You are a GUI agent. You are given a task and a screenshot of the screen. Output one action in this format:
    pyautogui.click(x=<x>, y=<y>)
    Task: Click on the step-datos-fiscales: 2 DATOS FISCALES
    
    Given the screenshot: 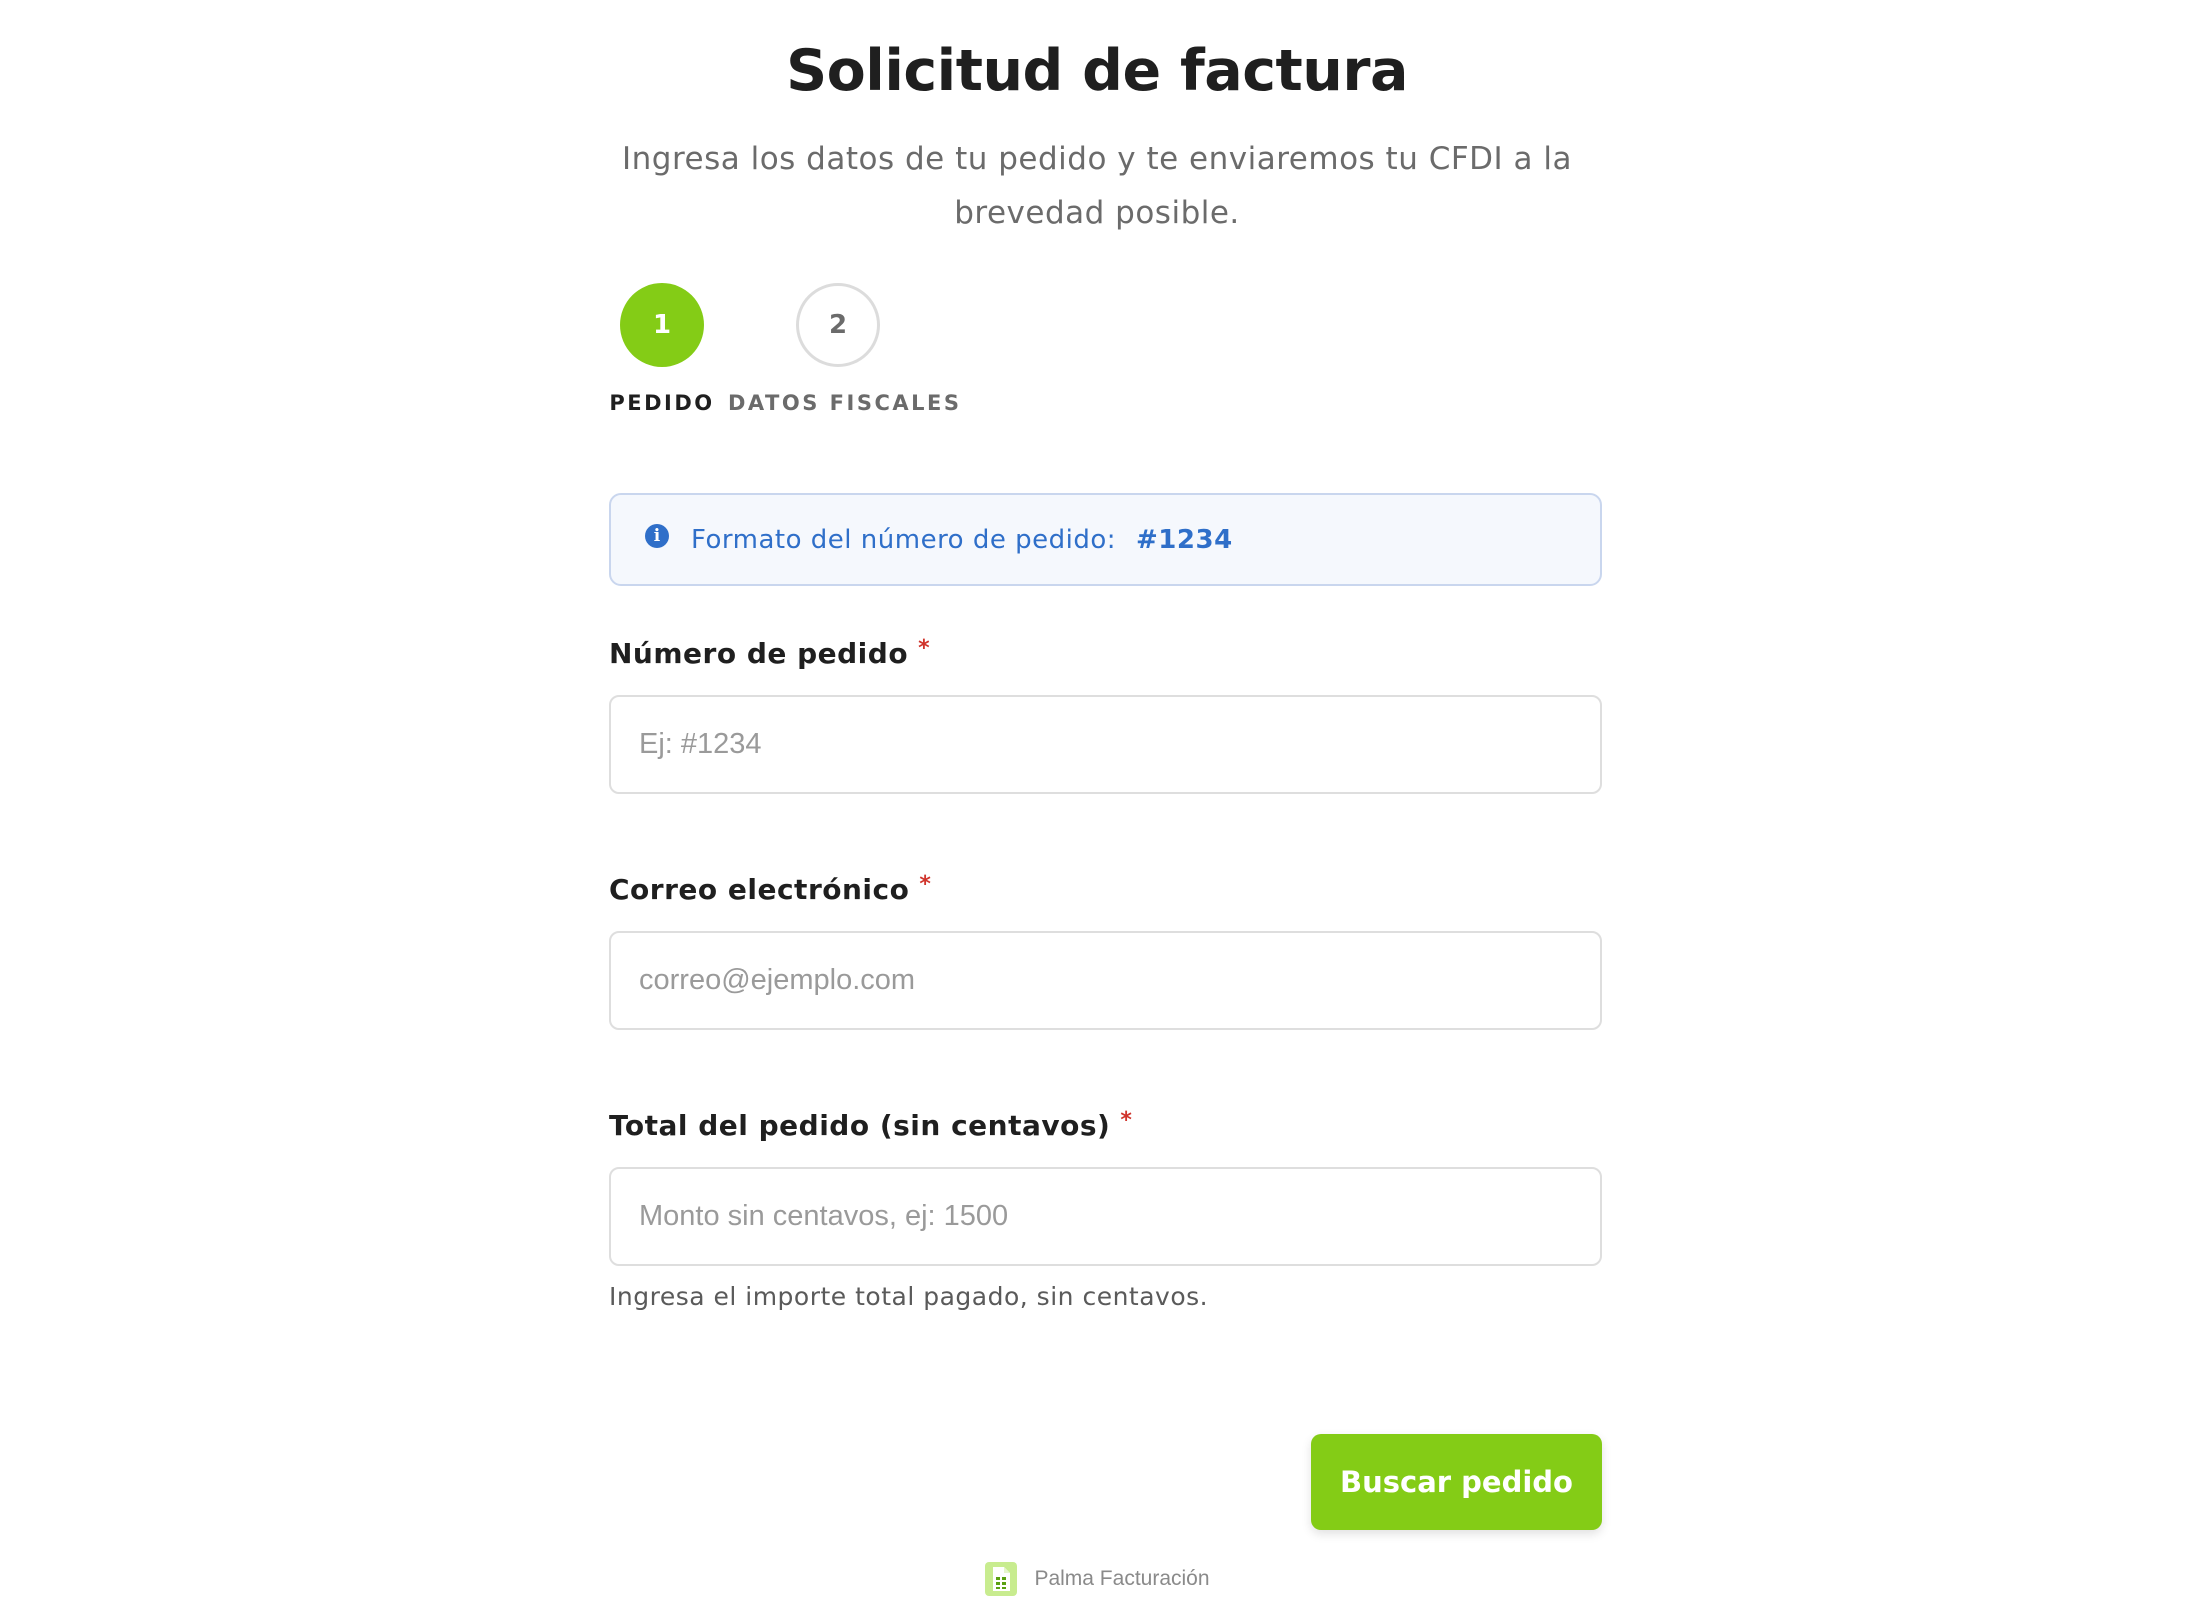 What is the action you would take?
    pyautogui.click(x=845, y=349)
    